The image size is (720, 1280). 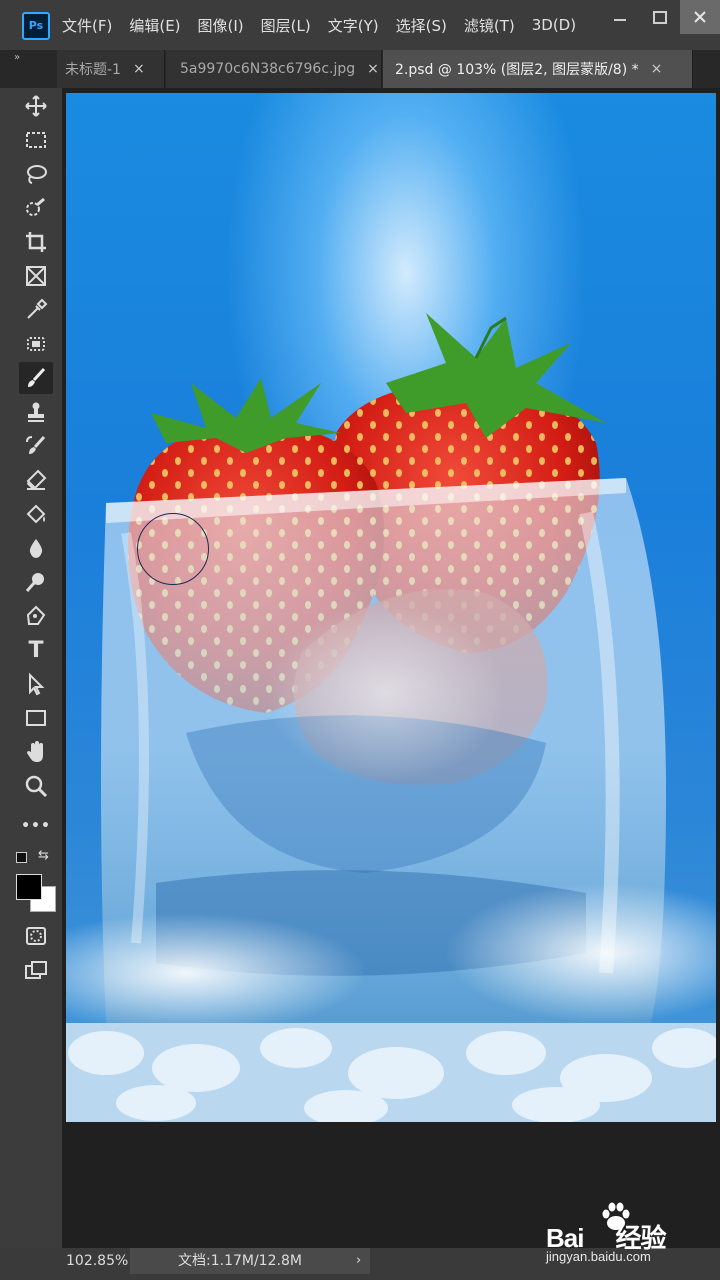 I want to click on tools-panel: T ••• ⇆, so click(x=31, y=668).